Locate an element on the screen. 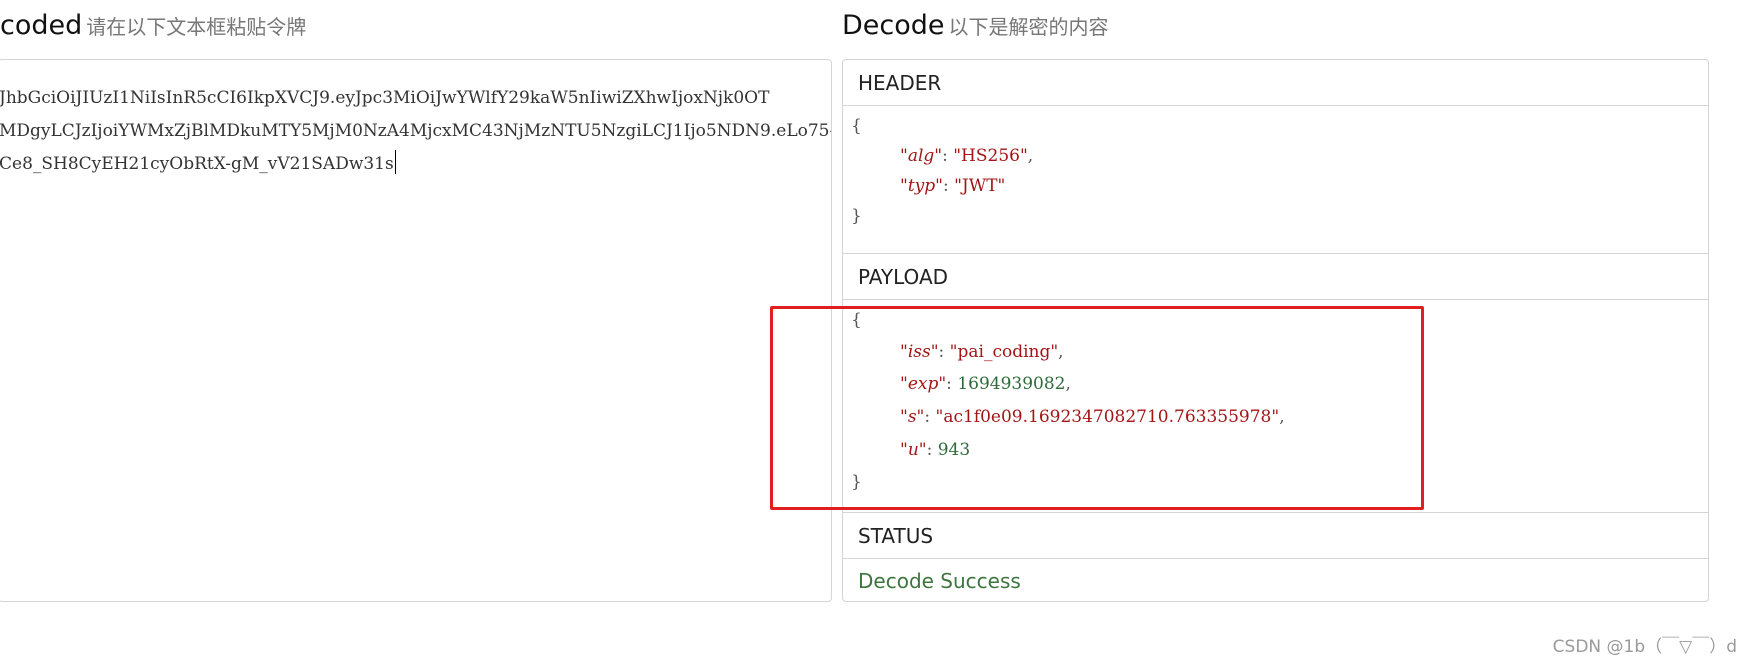 This screenshot has height=666, width=1743. encoded-subtitle: 请在以下文本框粘贴令牌 is located at coordinates (196, 27).